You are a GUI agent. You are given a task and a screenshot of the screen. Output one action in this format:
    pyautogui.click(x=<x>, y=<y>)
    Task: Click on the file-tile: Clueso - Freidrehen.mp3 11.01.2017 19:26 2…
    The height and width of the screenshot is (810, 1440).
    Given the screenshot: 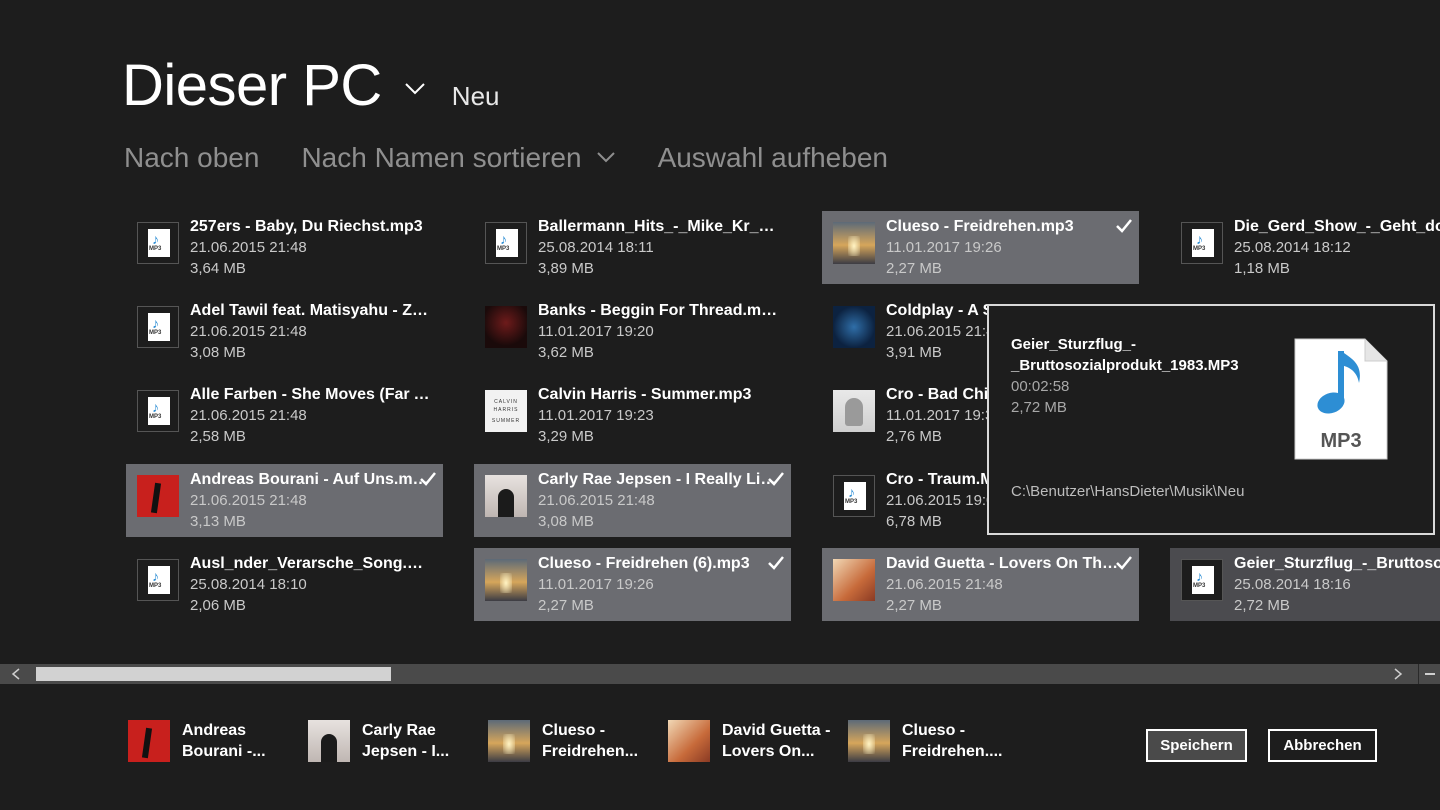 What is the action you would take?
    pyautogui.click(x=980, y=247)
    